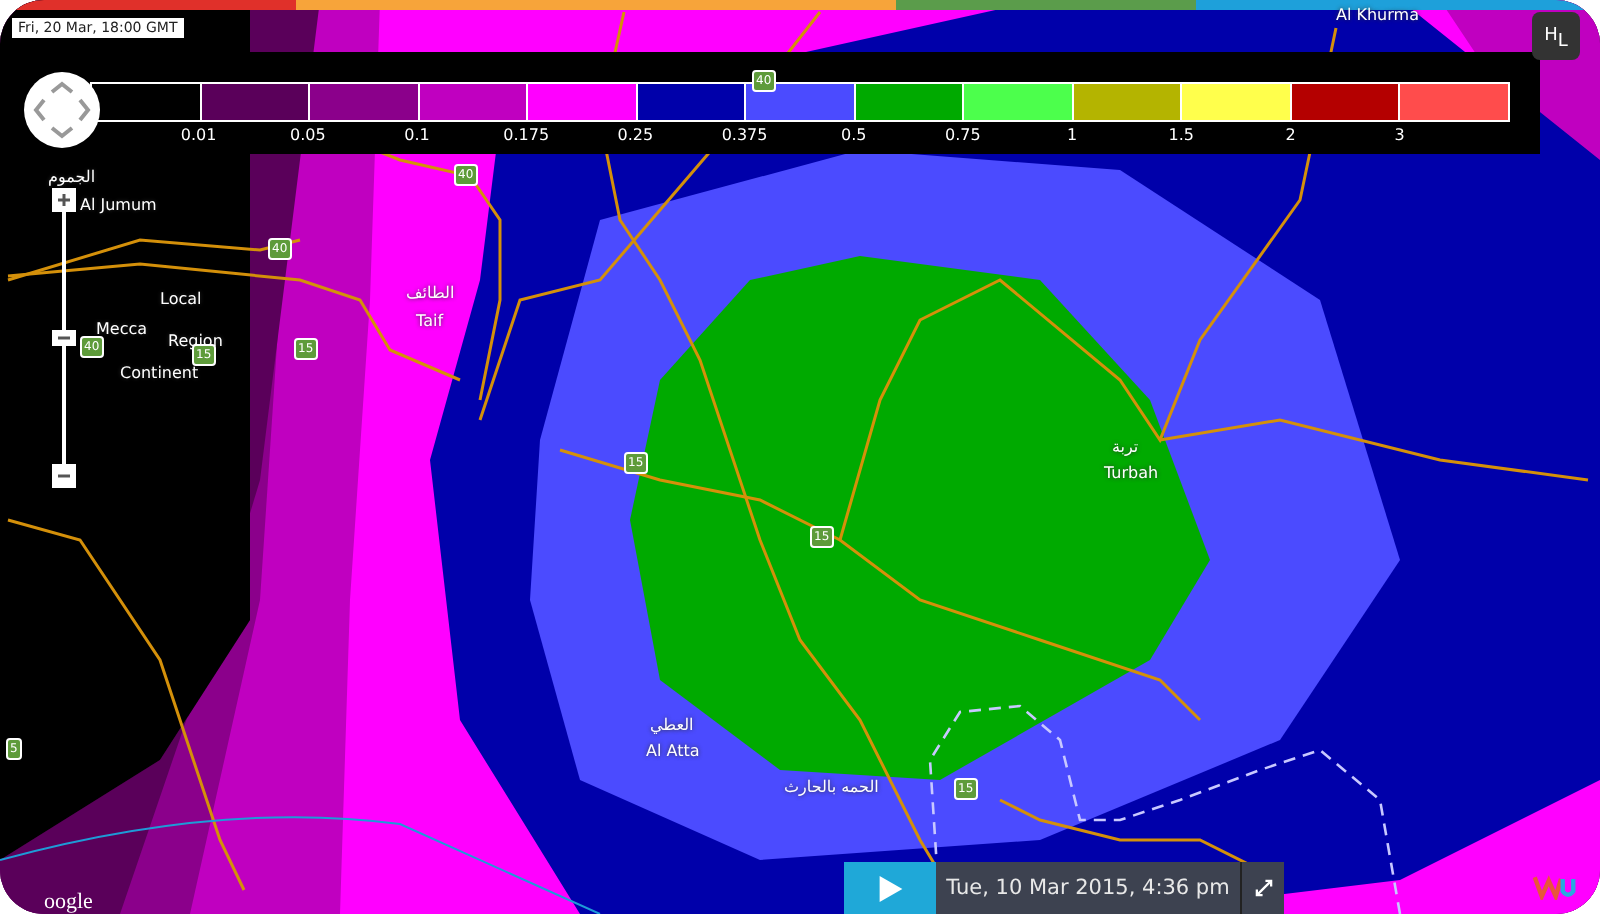  What do you see at coordinates (1131, 474) in the screenshot?
I see `place-label: Turbah` at bounding box center [1131, 474].